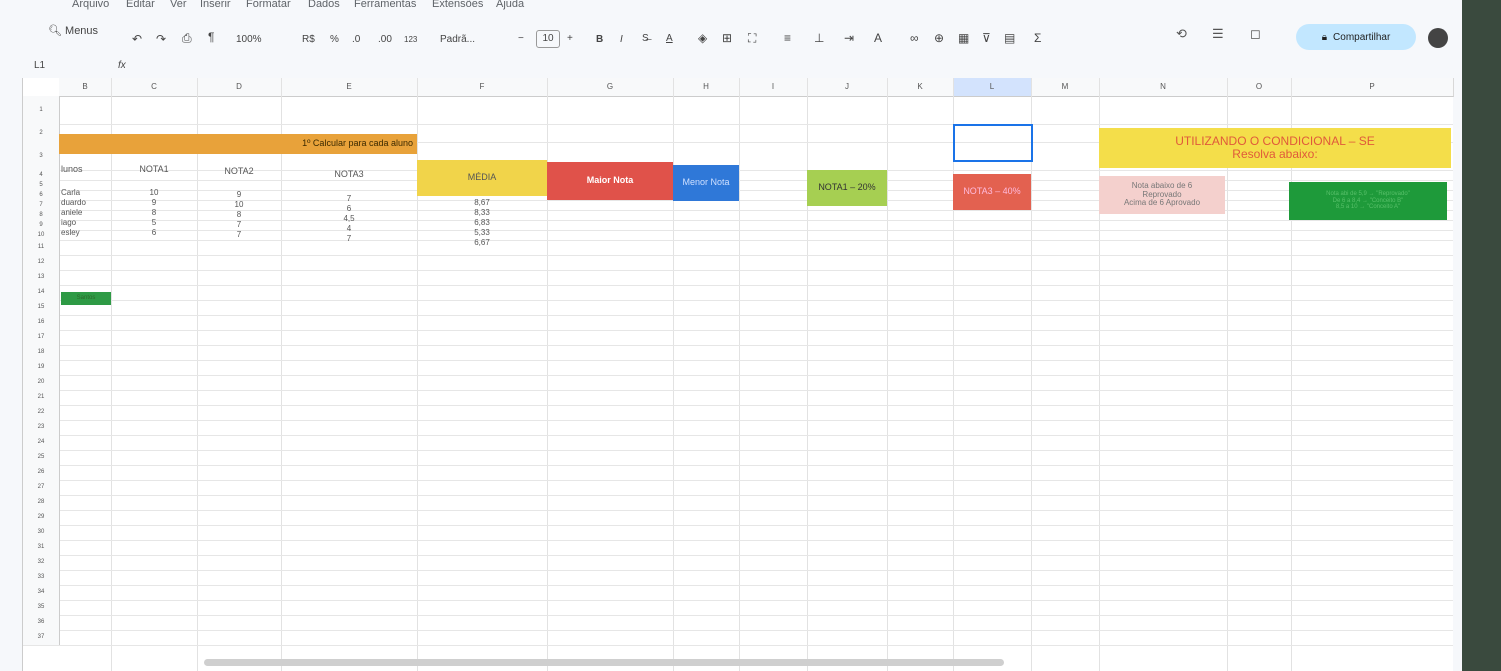 Image resolution: width=1501 pixels, height=671 pixels. I want to click on banner-cell: 1º Calcular para cada aluno, so click(238, 144).